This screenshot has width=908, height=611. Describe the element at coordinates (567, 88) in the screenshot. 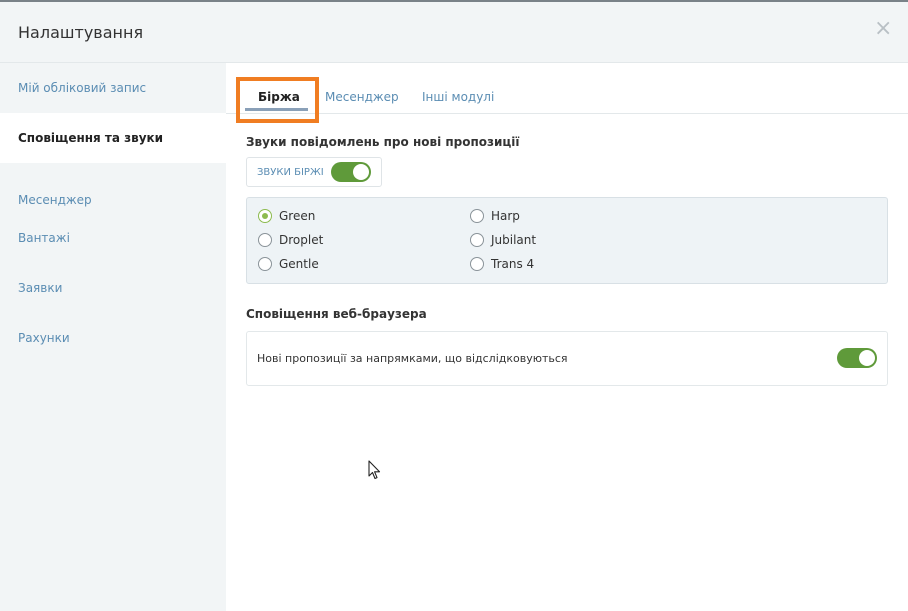

I see `tab-bar: Біржа Месенджер Інші модулі` at that location.